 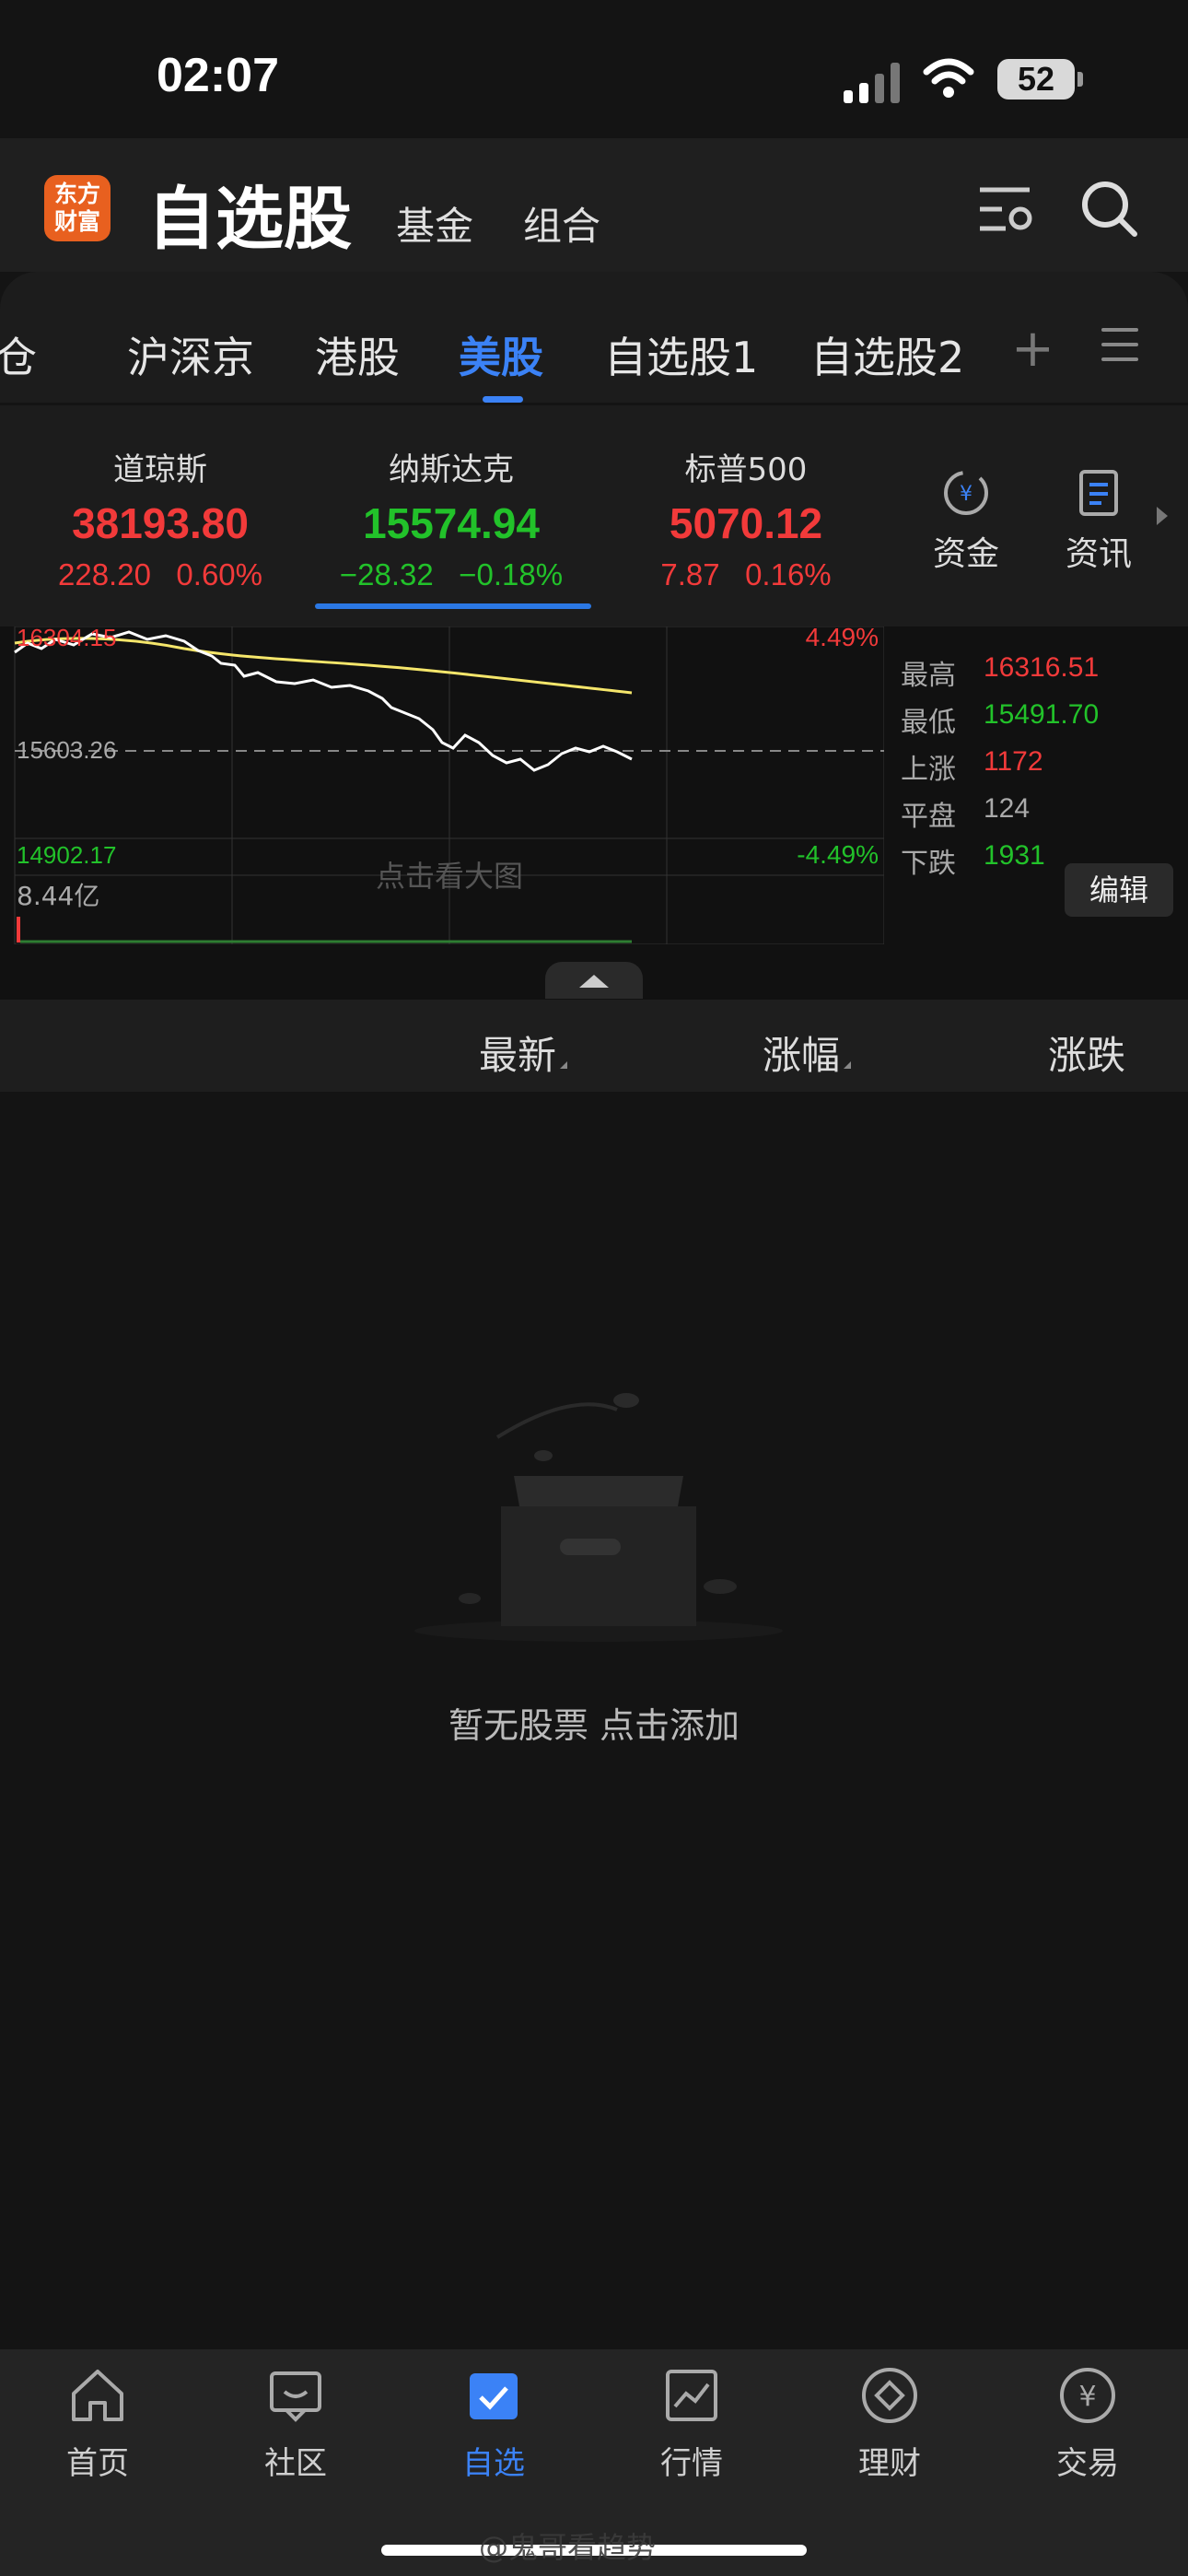 What do you see at coordinates (160, 523) in the screenshot?
I see `index-value: 38193.80` at bounding box center [160, 523].